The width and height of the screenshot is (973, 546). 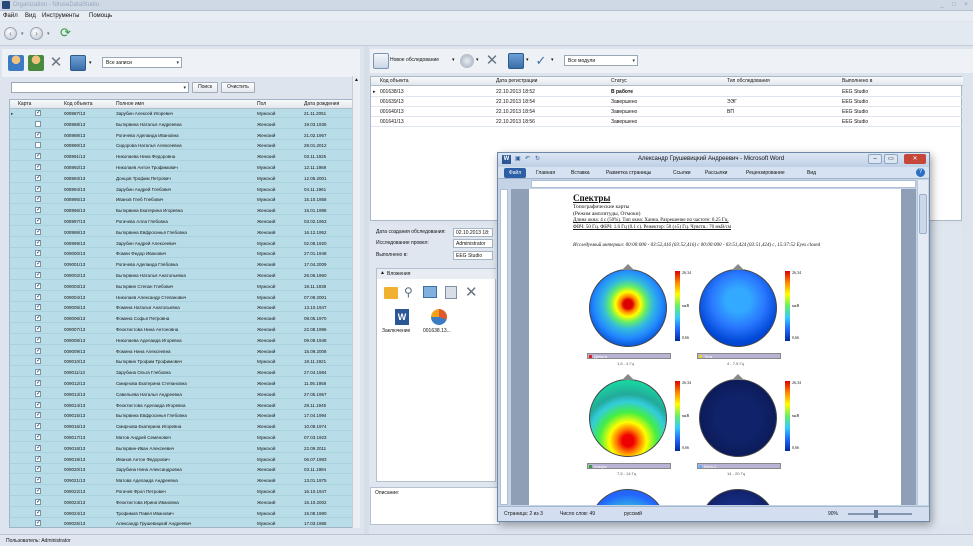 What do you see at coordinates (537, 158) in the screenshot?
I see `redo-icon: ↻` at bounding box center [537, 158].